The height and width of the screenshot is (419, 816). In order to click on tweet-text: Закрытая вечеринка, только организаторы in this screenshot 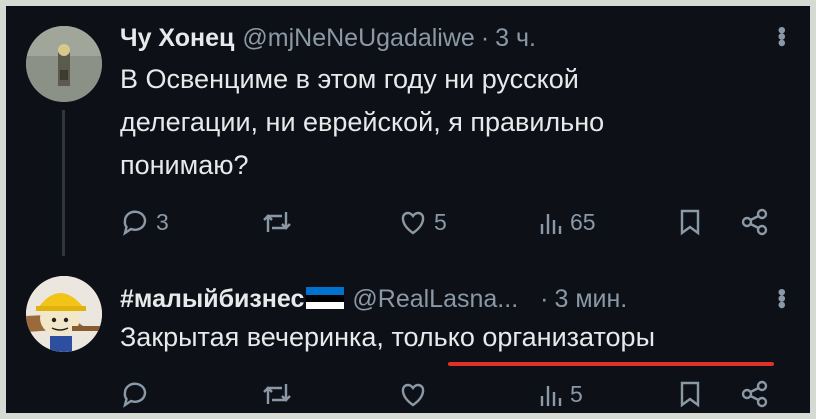, I will do `click(450, 337)`.